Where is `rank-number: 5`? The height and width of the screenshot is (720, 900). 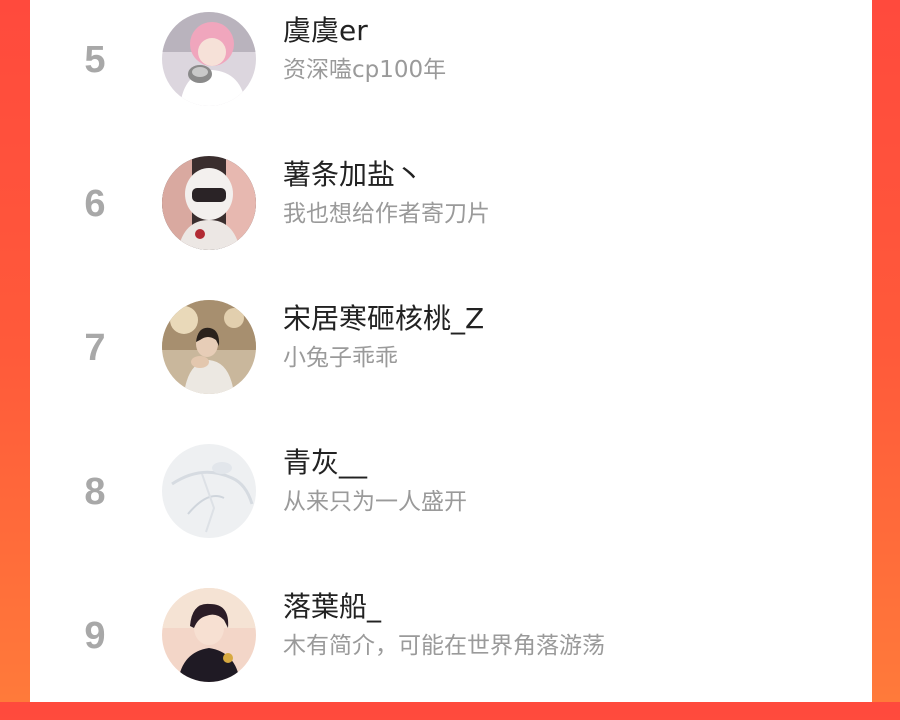
rank-number: 5 is located at coordinates (95, 60).